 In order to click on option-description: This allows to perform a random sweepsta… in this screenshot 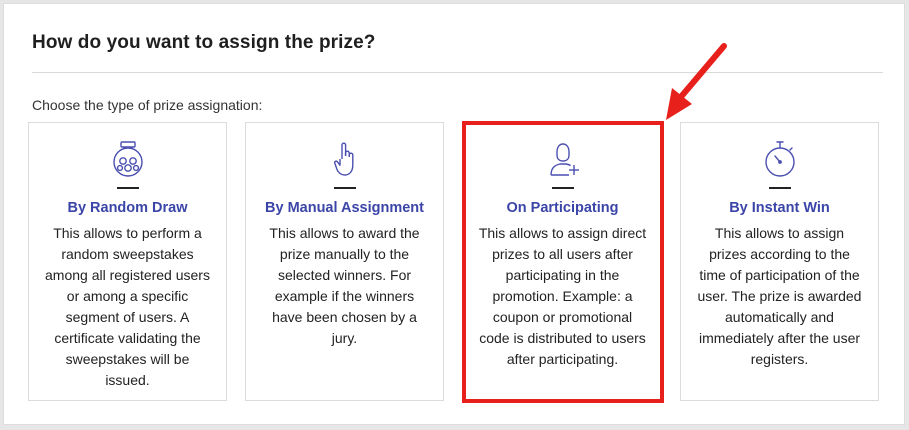, I will do `click(127, 306)`.